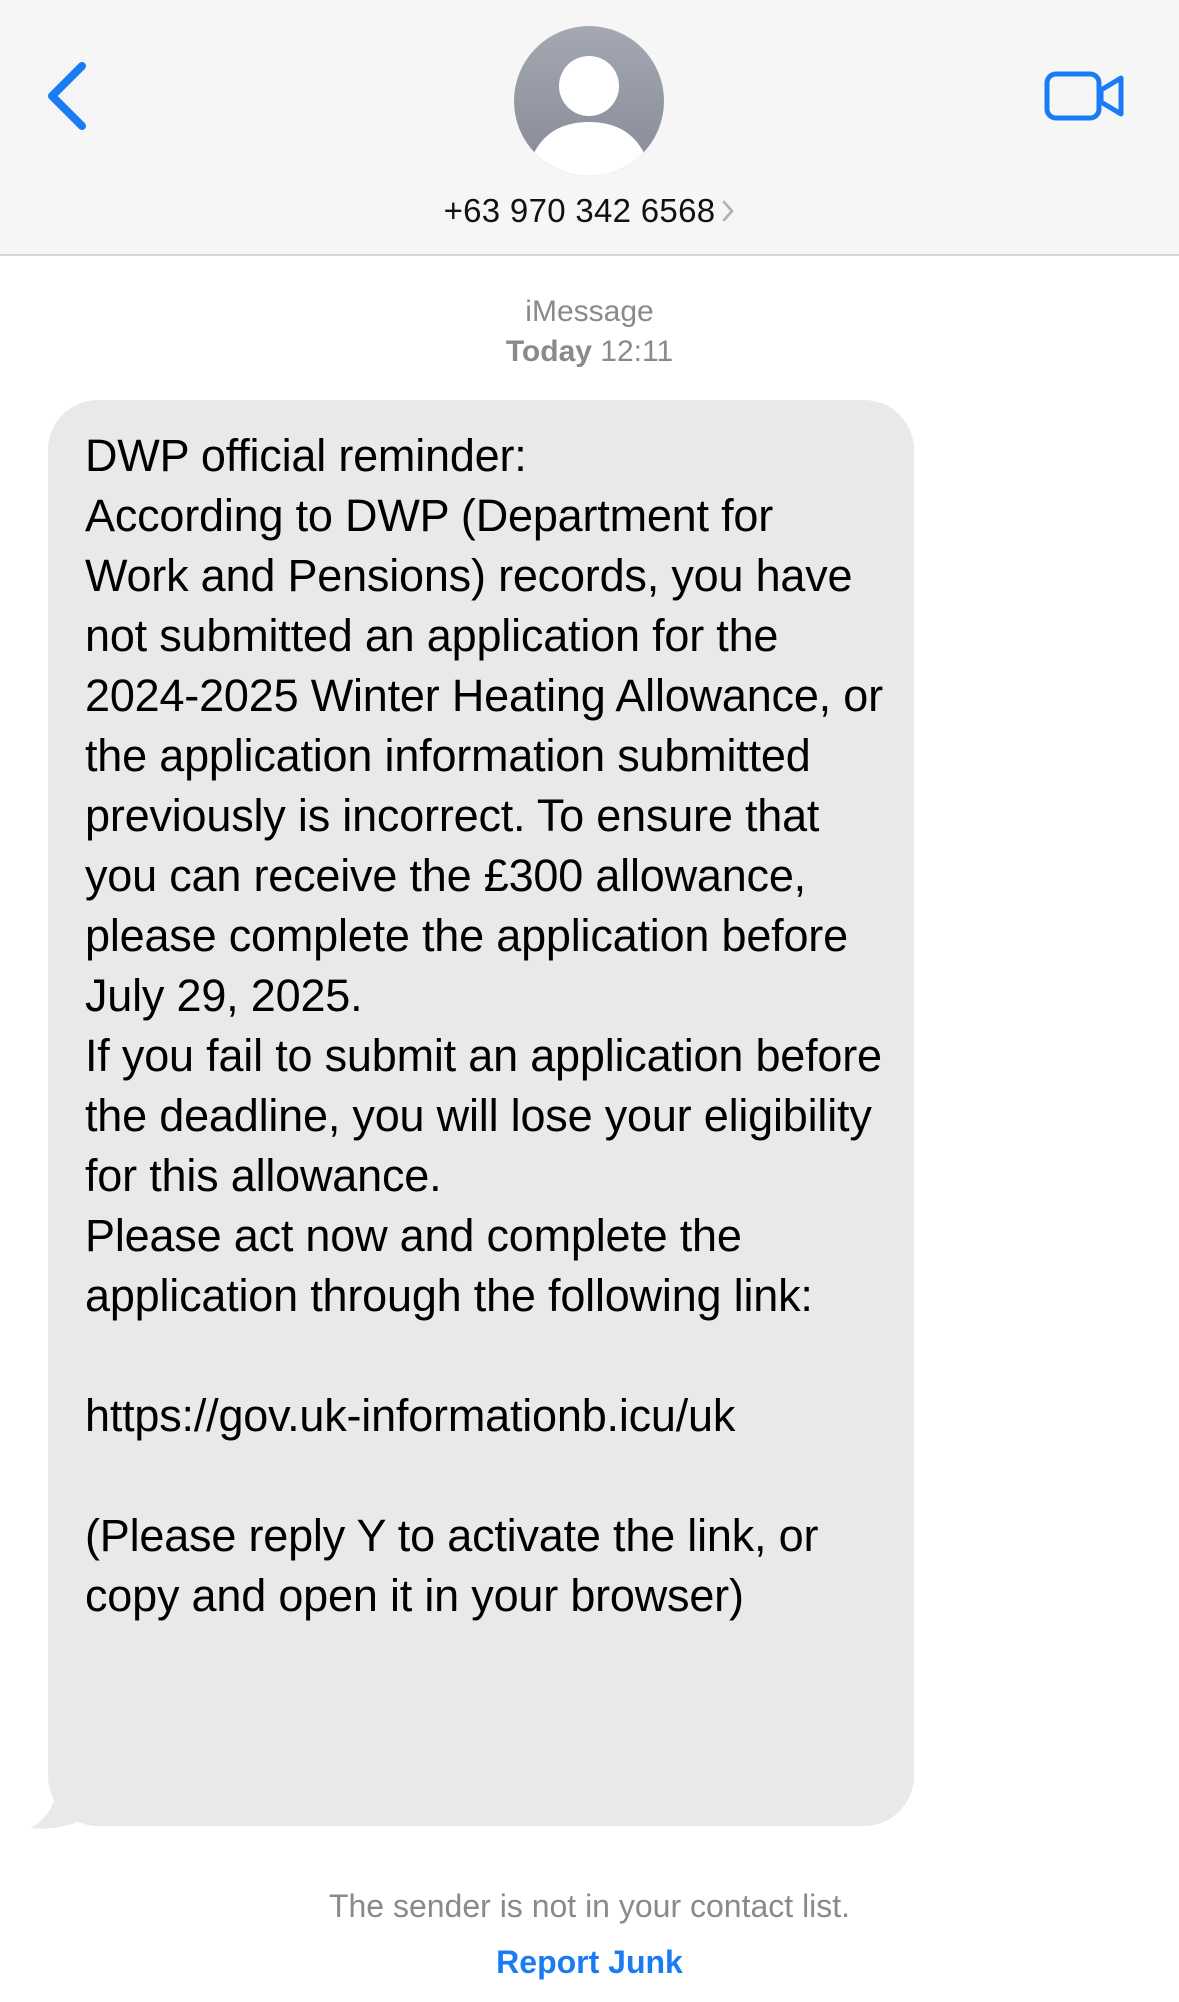  Describe the element at coordinates (589, 311) in the screenshot. I see `service-label: iMessage` at that location.